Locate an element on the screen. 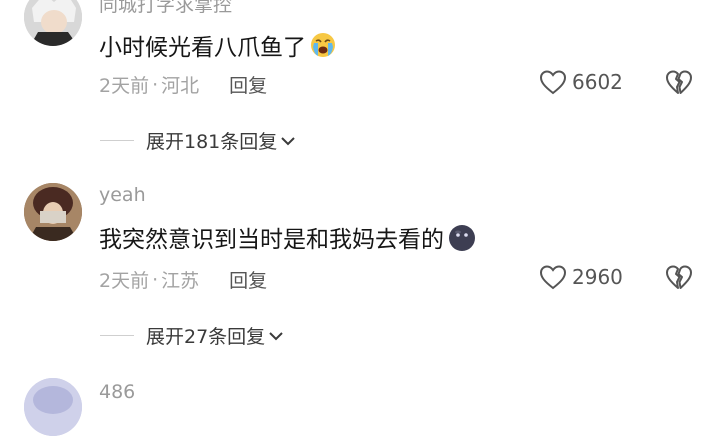 Image resolution: width=720 pixels, height=436 pixels. username: 486 is located at coordinates (117, 392).